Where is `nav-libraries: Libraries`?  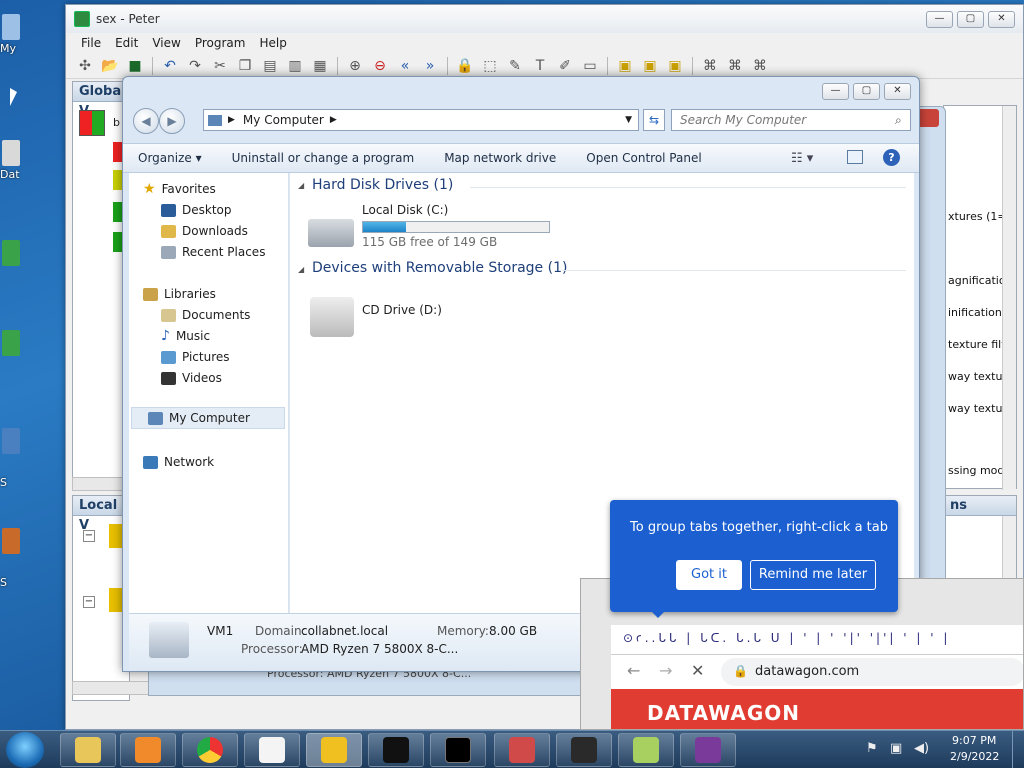 nav-libraries: Libraries is located at coordinates (179, 294).